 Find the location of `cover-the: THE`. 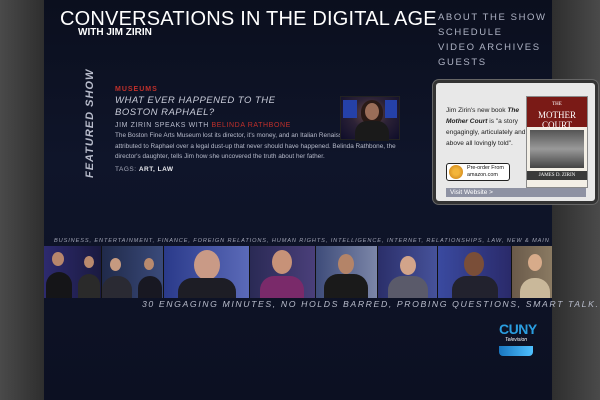

cover-the: THE is located at coordinates (557, 104).